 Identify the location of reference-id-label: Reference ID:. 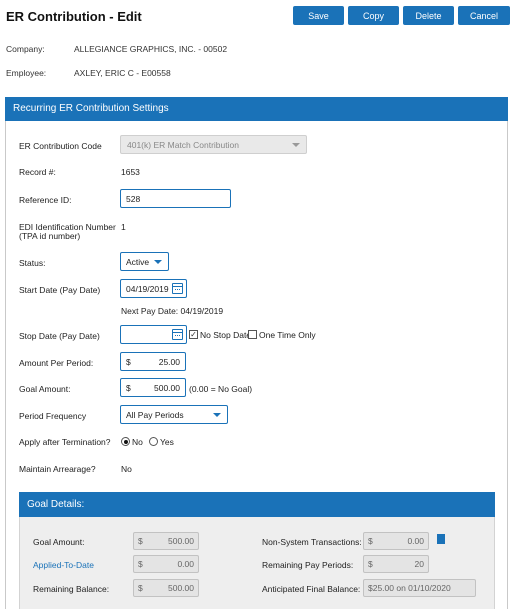
(45, 200).